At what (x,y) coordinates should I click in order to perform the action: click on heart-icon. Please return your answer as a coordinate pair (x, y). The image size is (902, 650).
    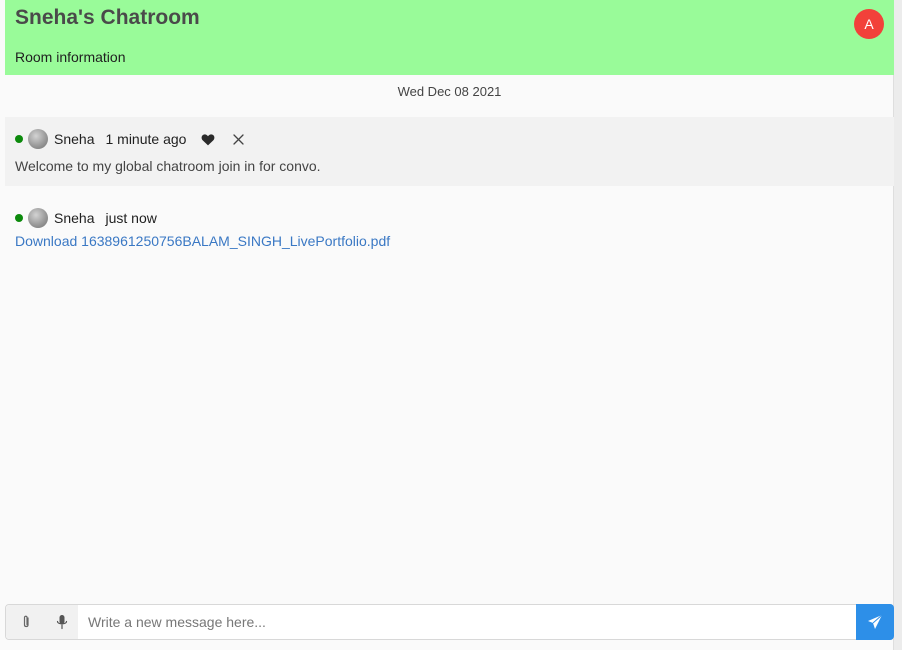
    Looking at the image, I should click on (208, 139).